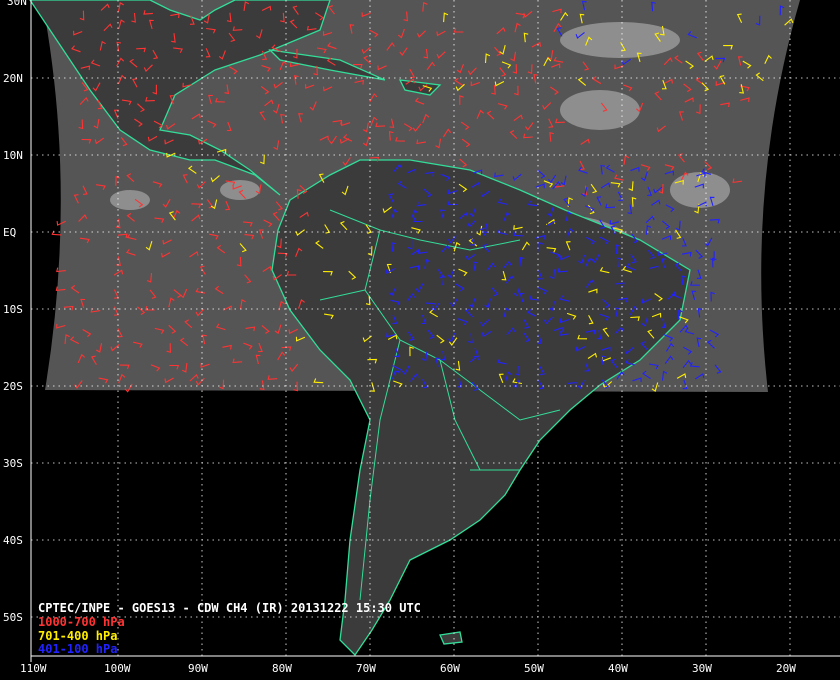 The width and height of the screenshot is (840, 680). What do you see at coordinates (13, 309) in the screenshot?
I see `lat-label: 10S` at bounding box center [13, 309].